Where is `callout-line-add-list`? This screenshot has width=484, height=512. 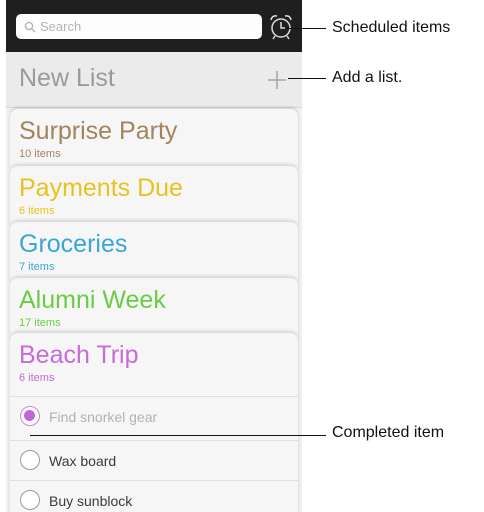 callout-line-add-list is located at coordinates (307, 78).